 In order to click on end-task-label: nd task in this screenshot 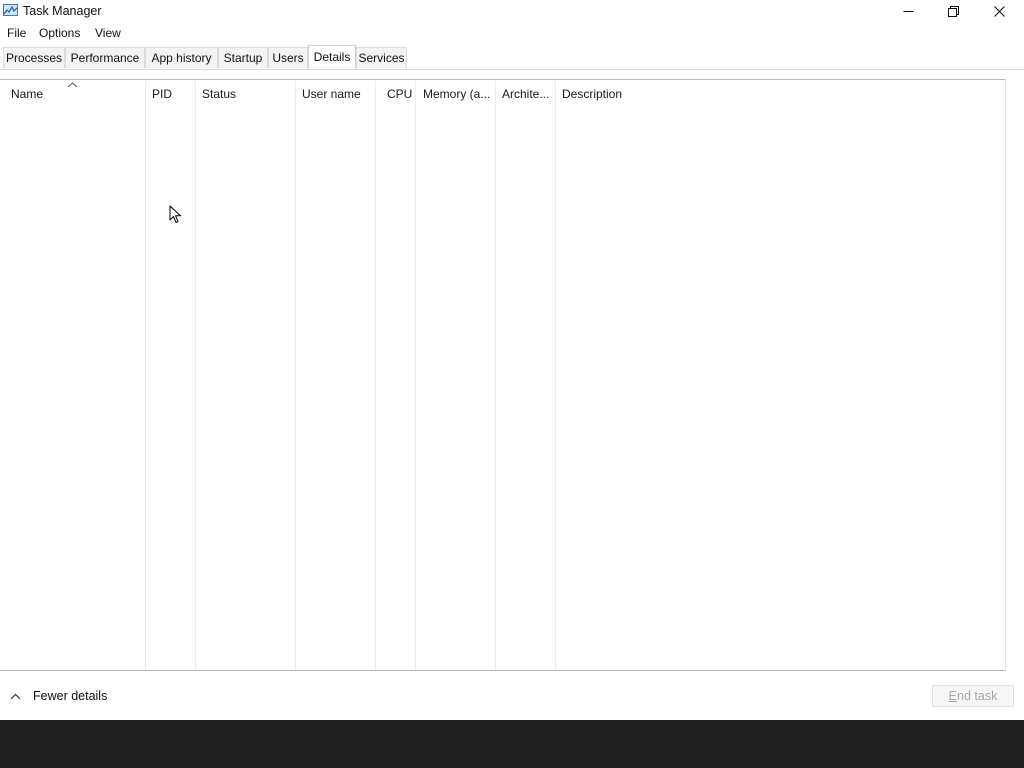, I will do `click(977, 696)`.